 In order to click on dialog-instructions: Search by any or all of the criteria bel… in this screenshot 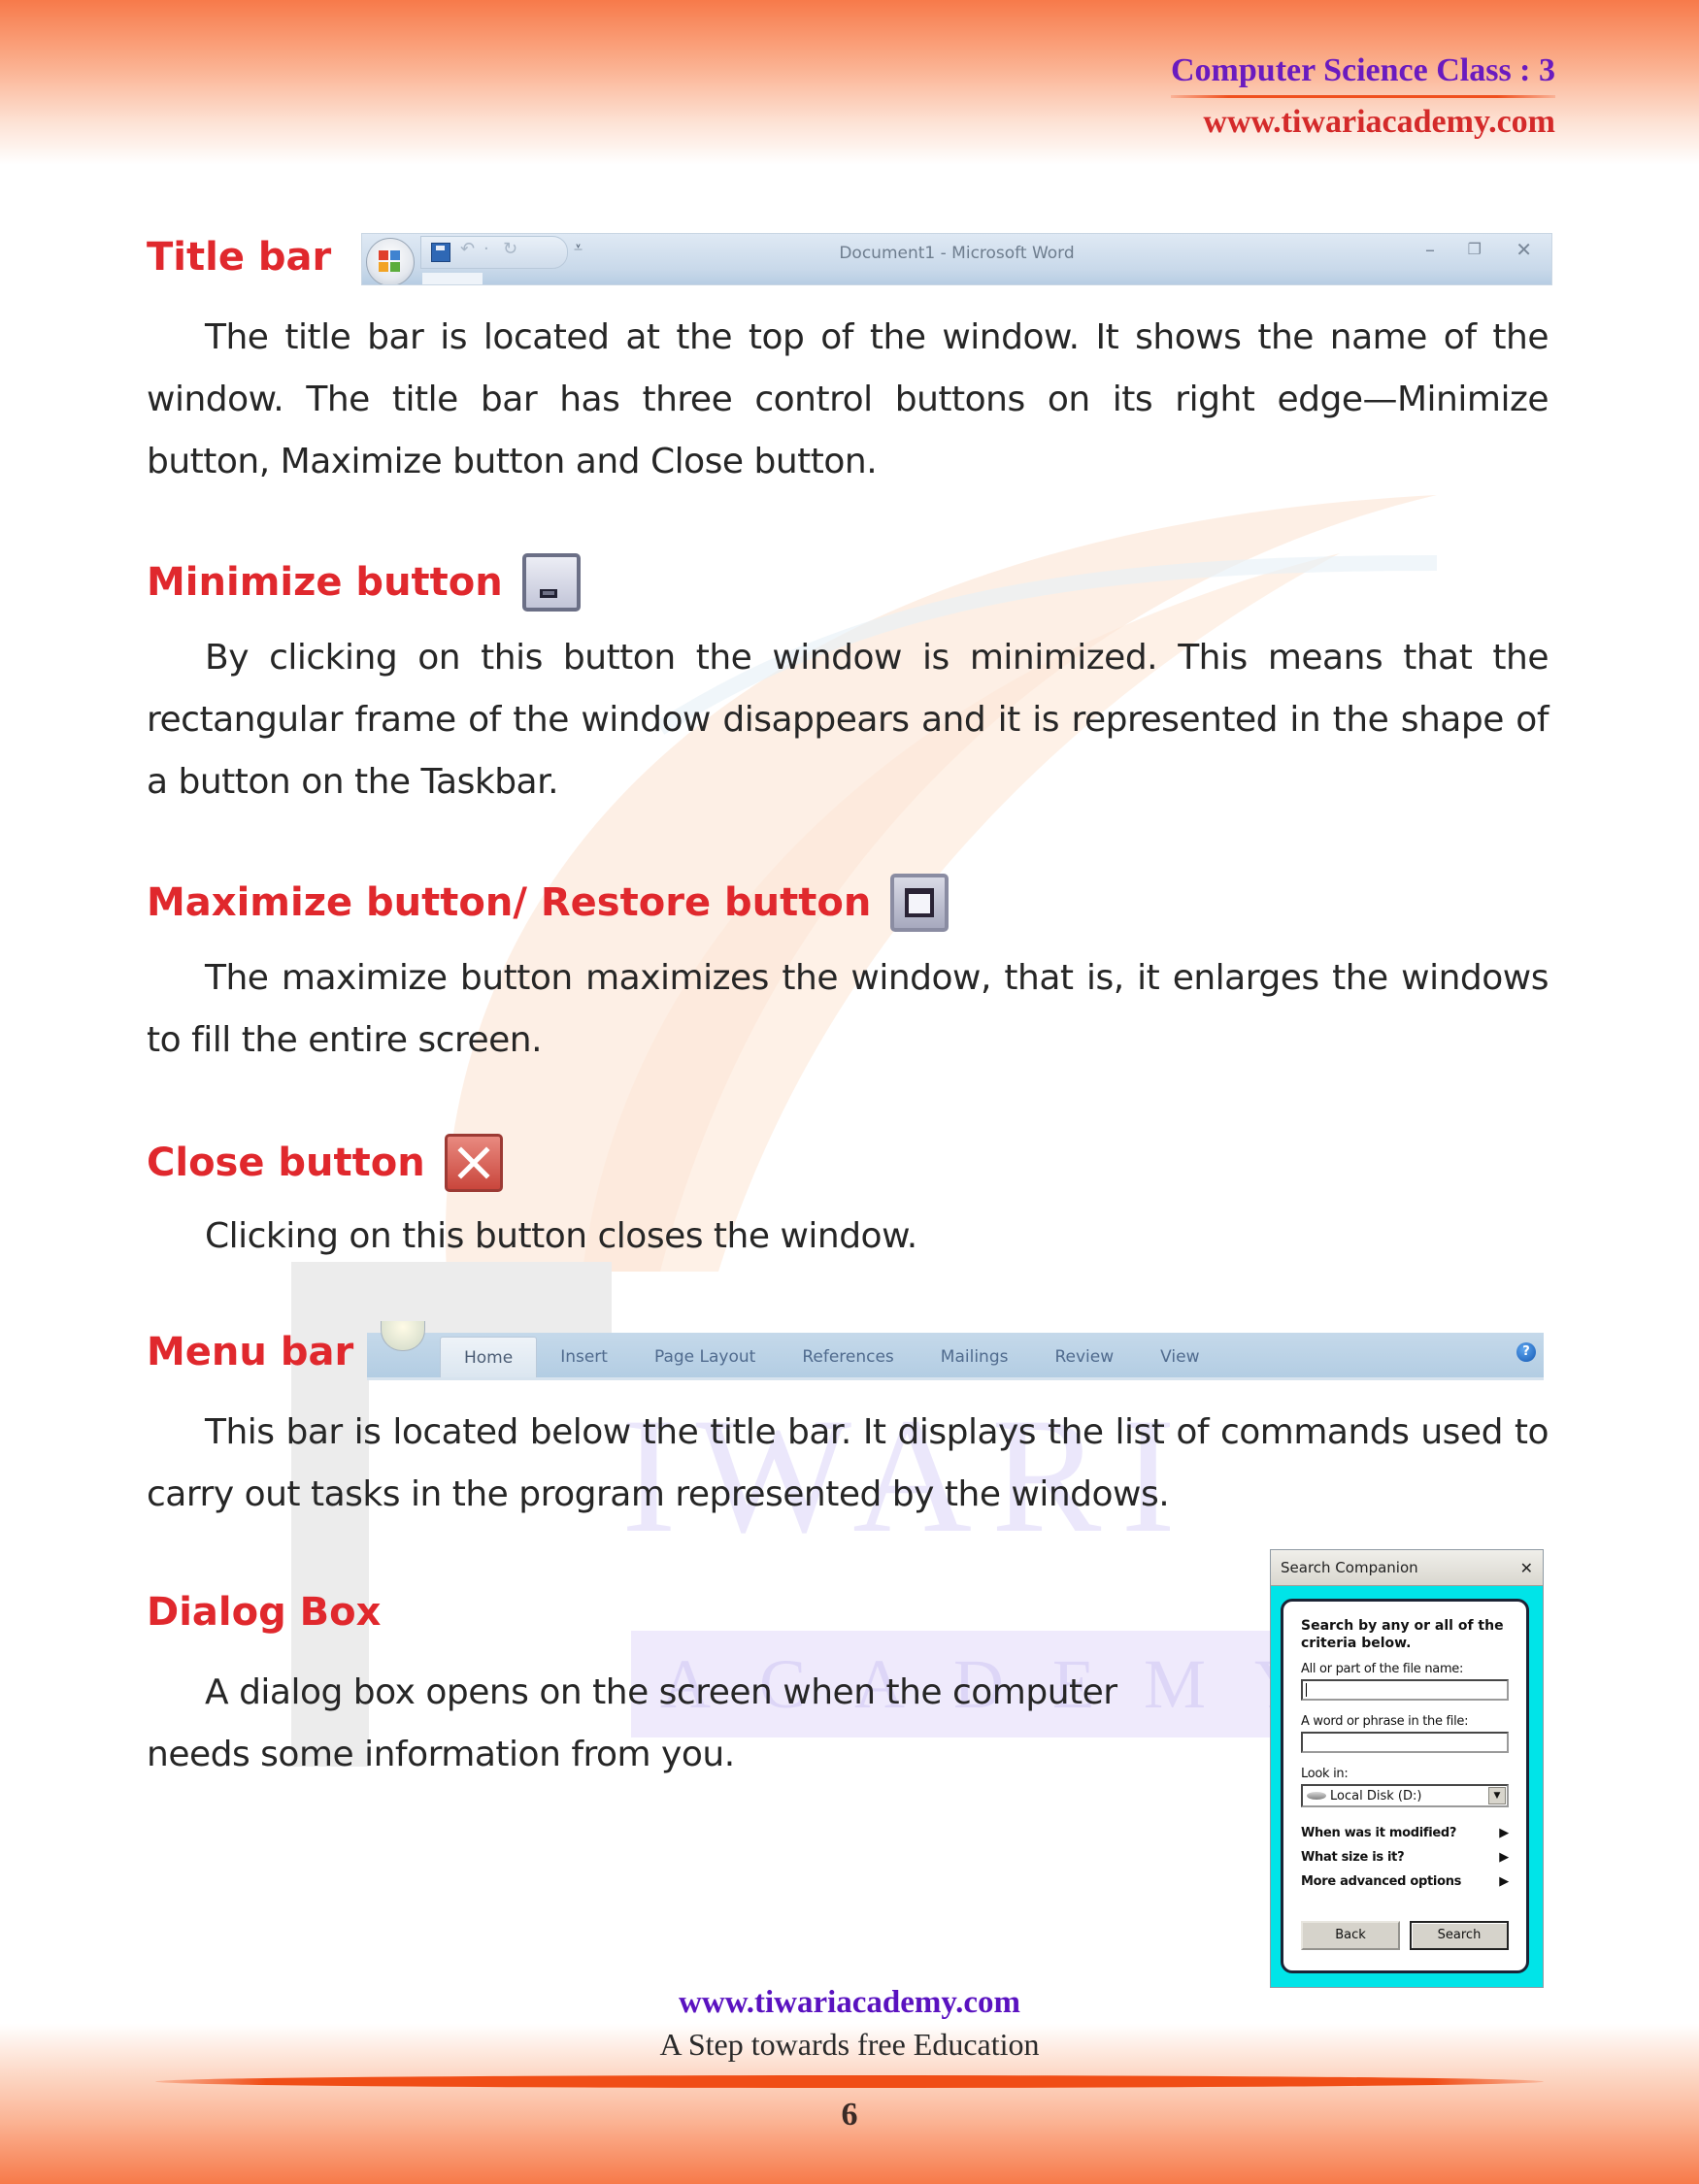, I will do `click(1402, 1634)`.